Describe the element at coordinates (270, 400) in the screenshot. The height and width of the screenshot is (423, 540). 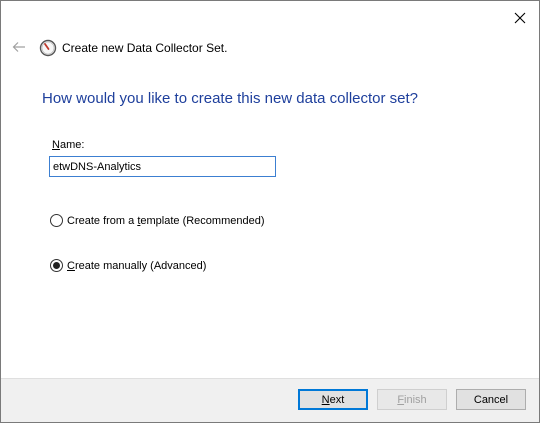
I see `button-bar: Next Finish Cancel` at that location.